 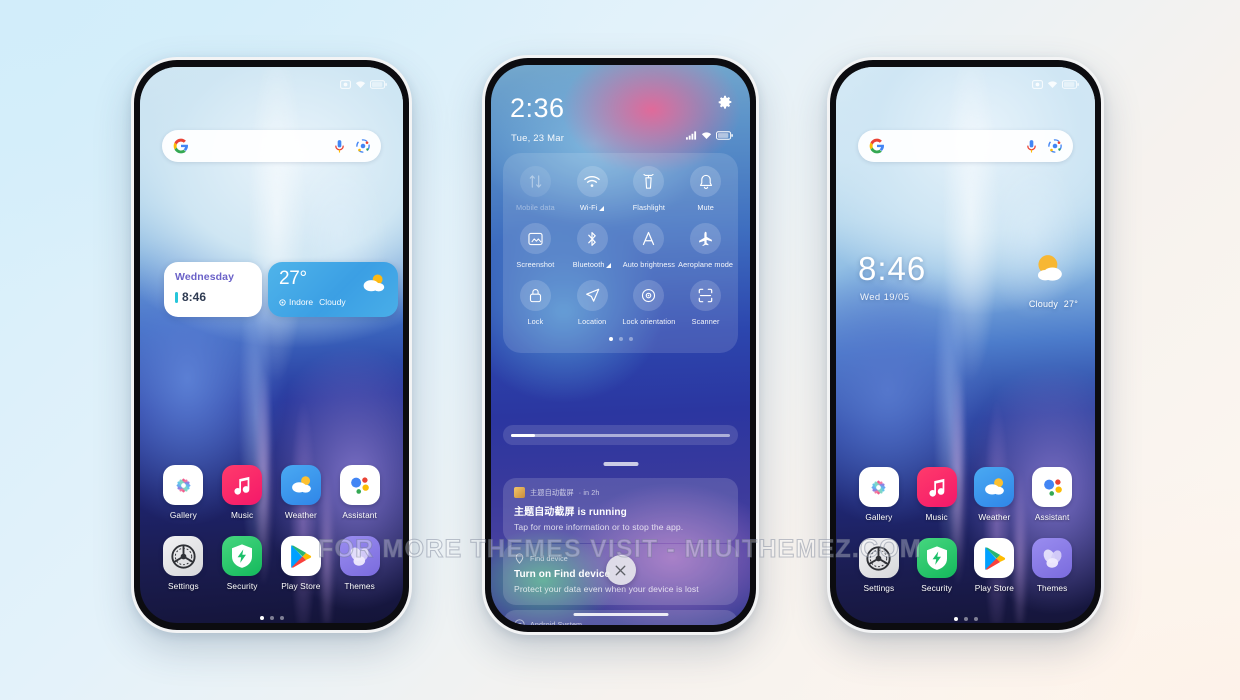 I want to click on phone-3-status-bar, so click(x=965, y=84).